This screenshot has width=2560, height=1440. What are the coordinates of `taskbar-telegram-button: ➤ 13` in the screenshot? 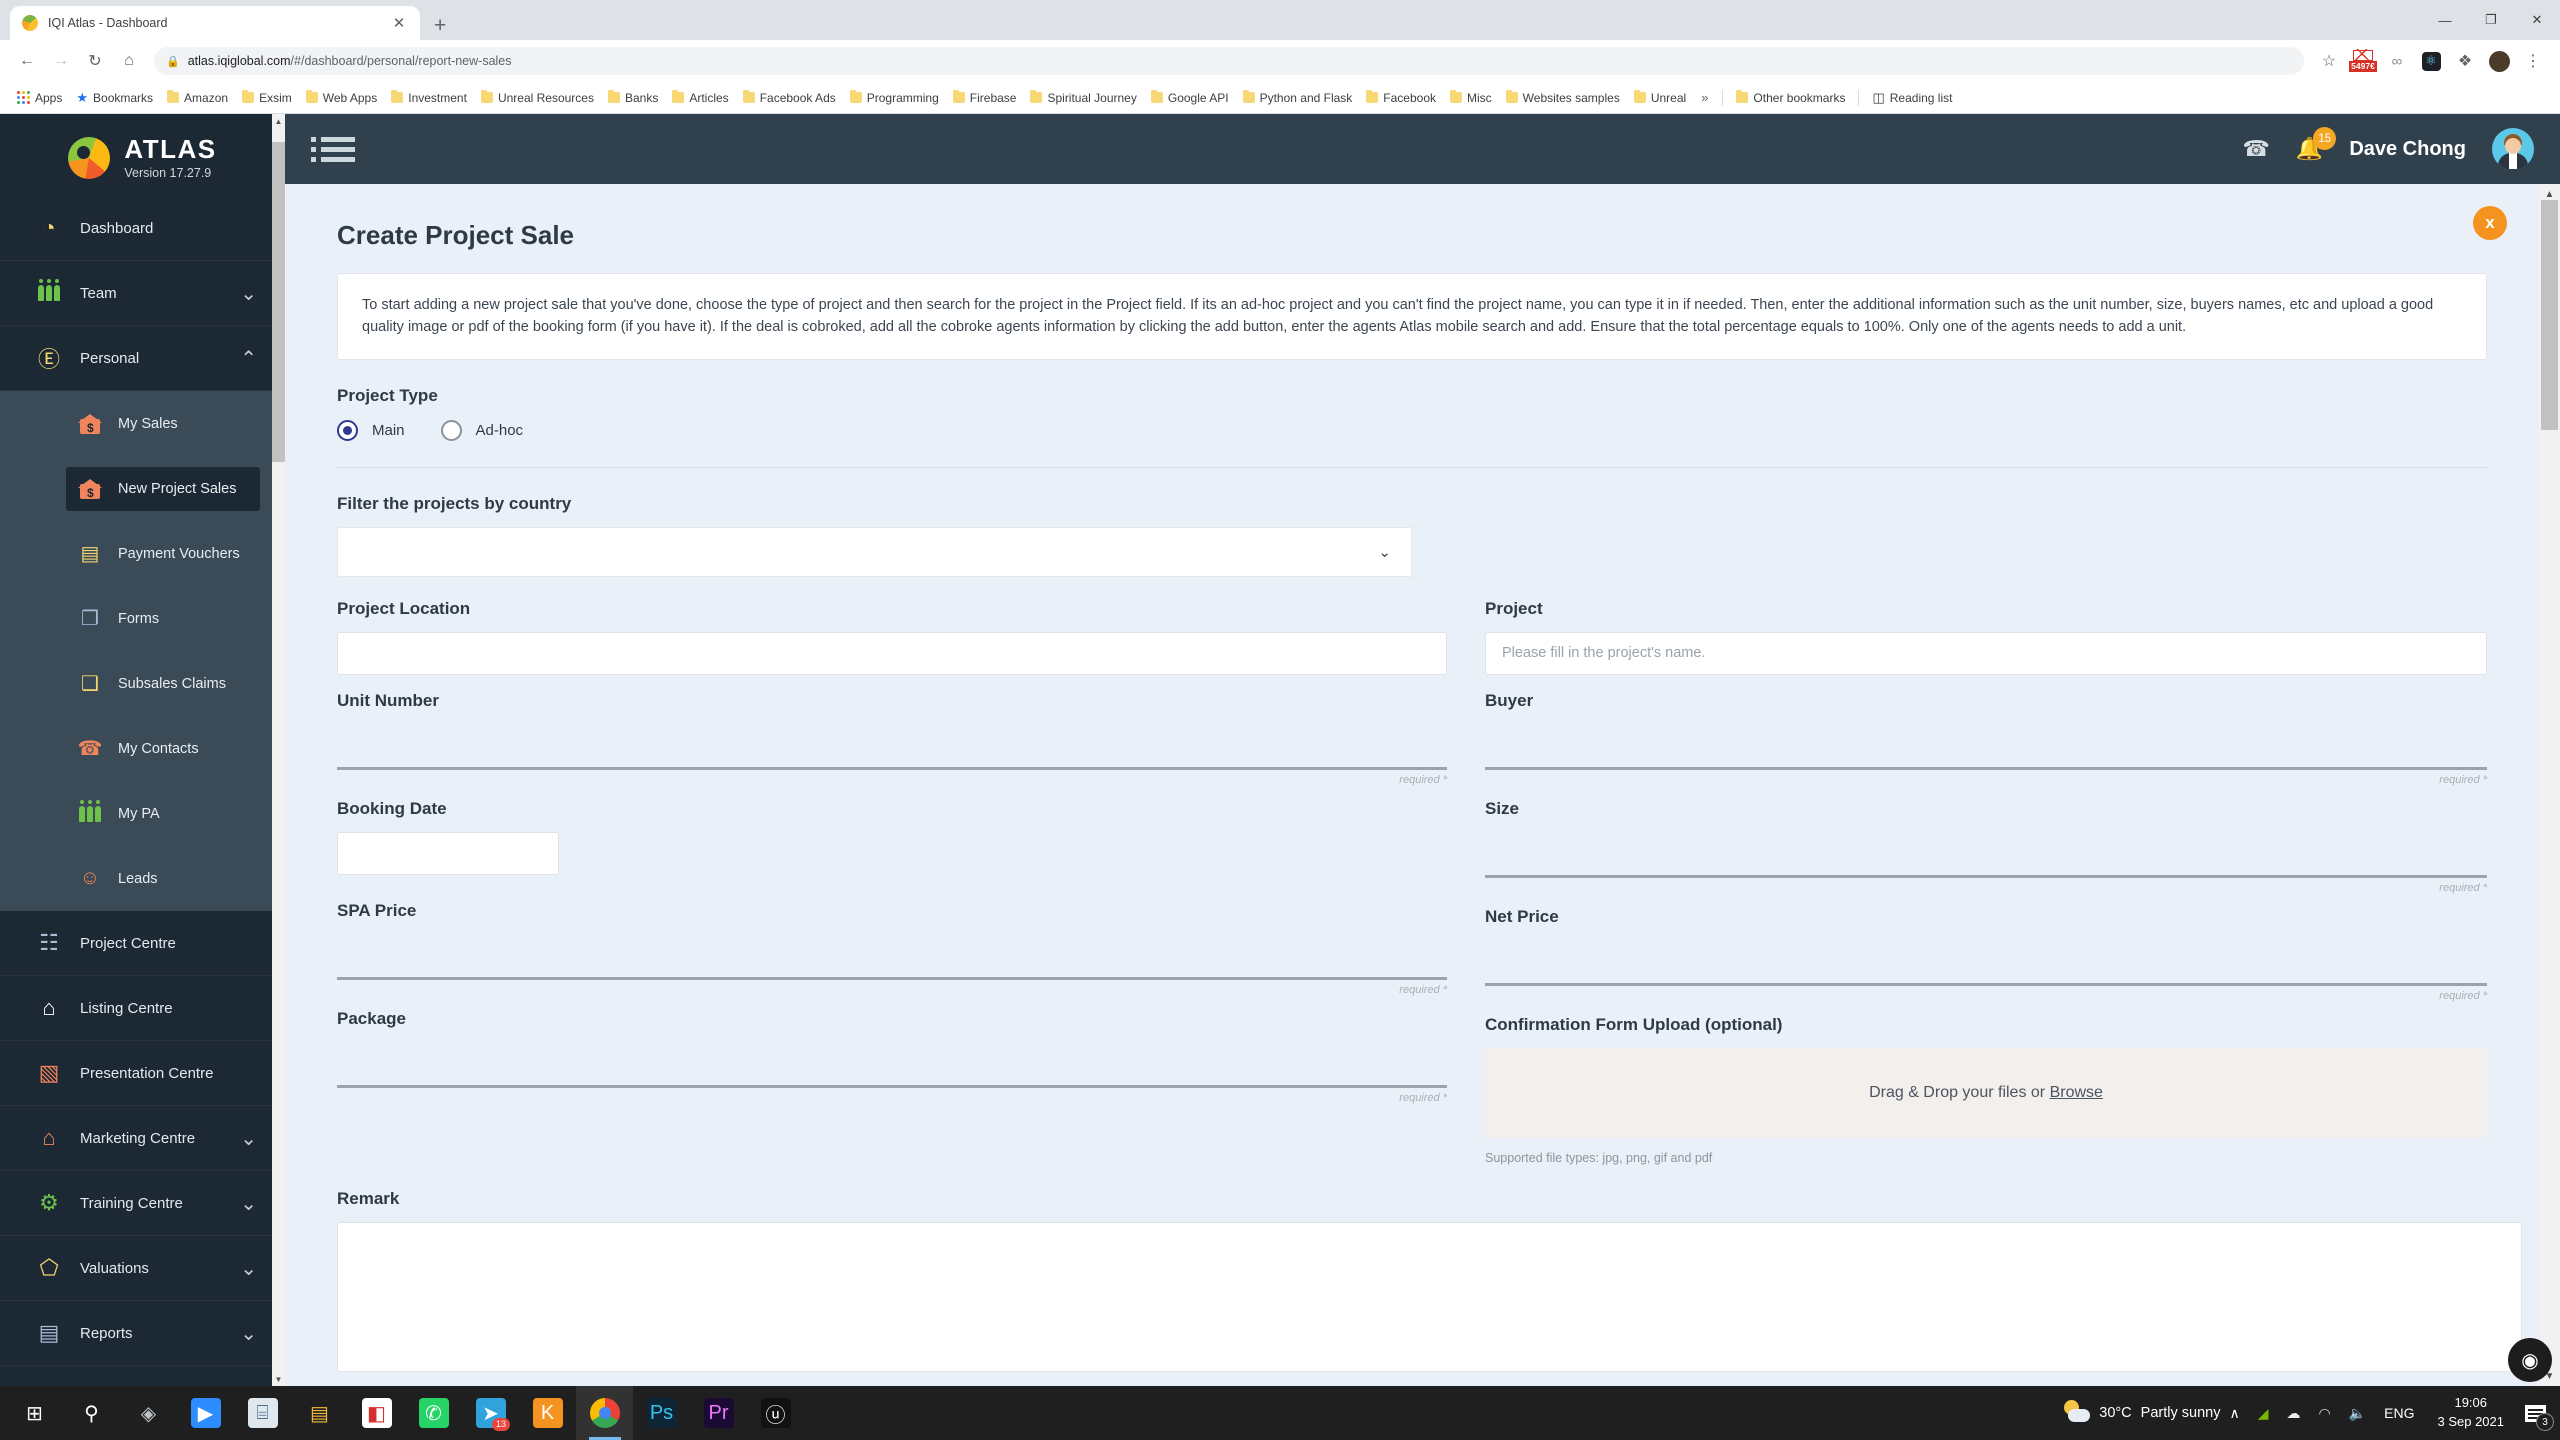 It's located at (490, 1413).